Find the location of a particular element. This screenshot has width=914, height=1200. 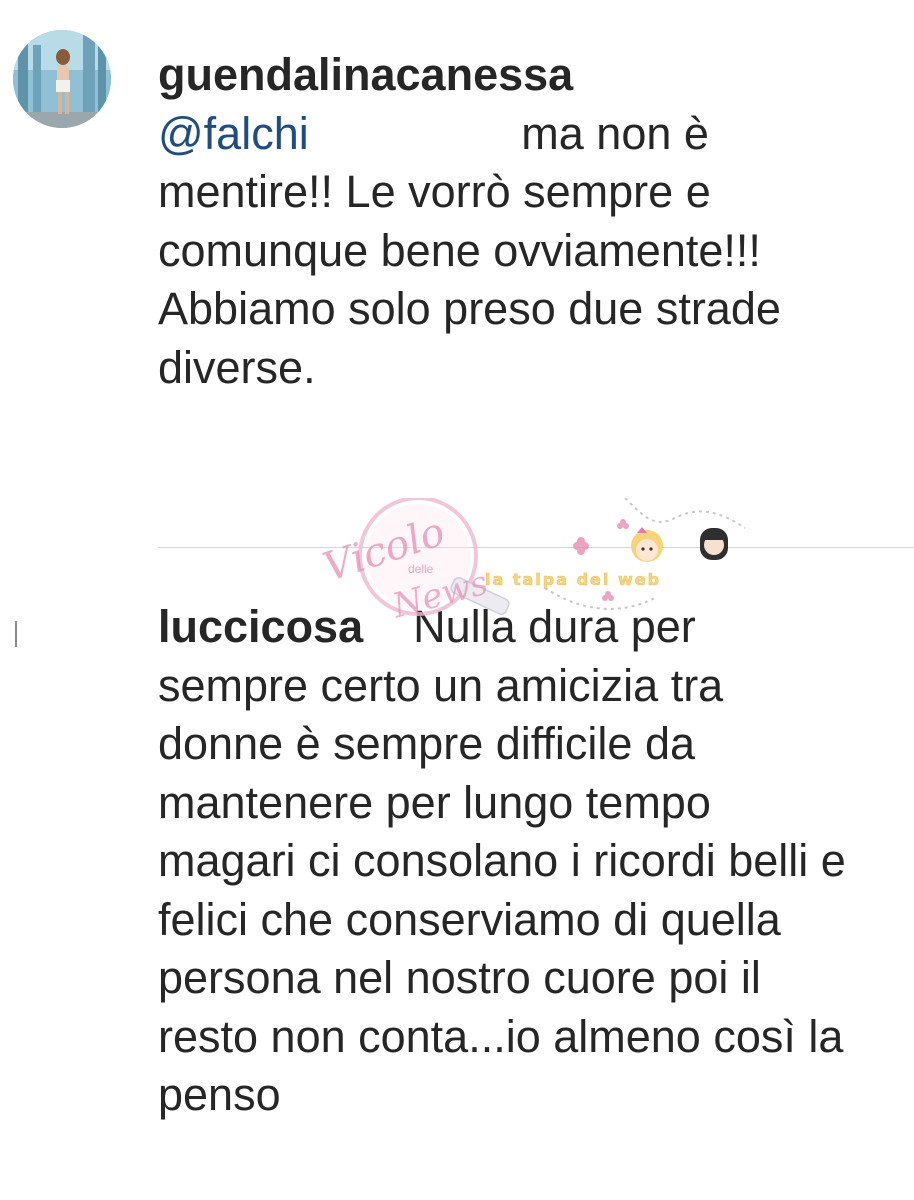

watermark-tagline: la talpa del web is located at coordinates (573, 579).